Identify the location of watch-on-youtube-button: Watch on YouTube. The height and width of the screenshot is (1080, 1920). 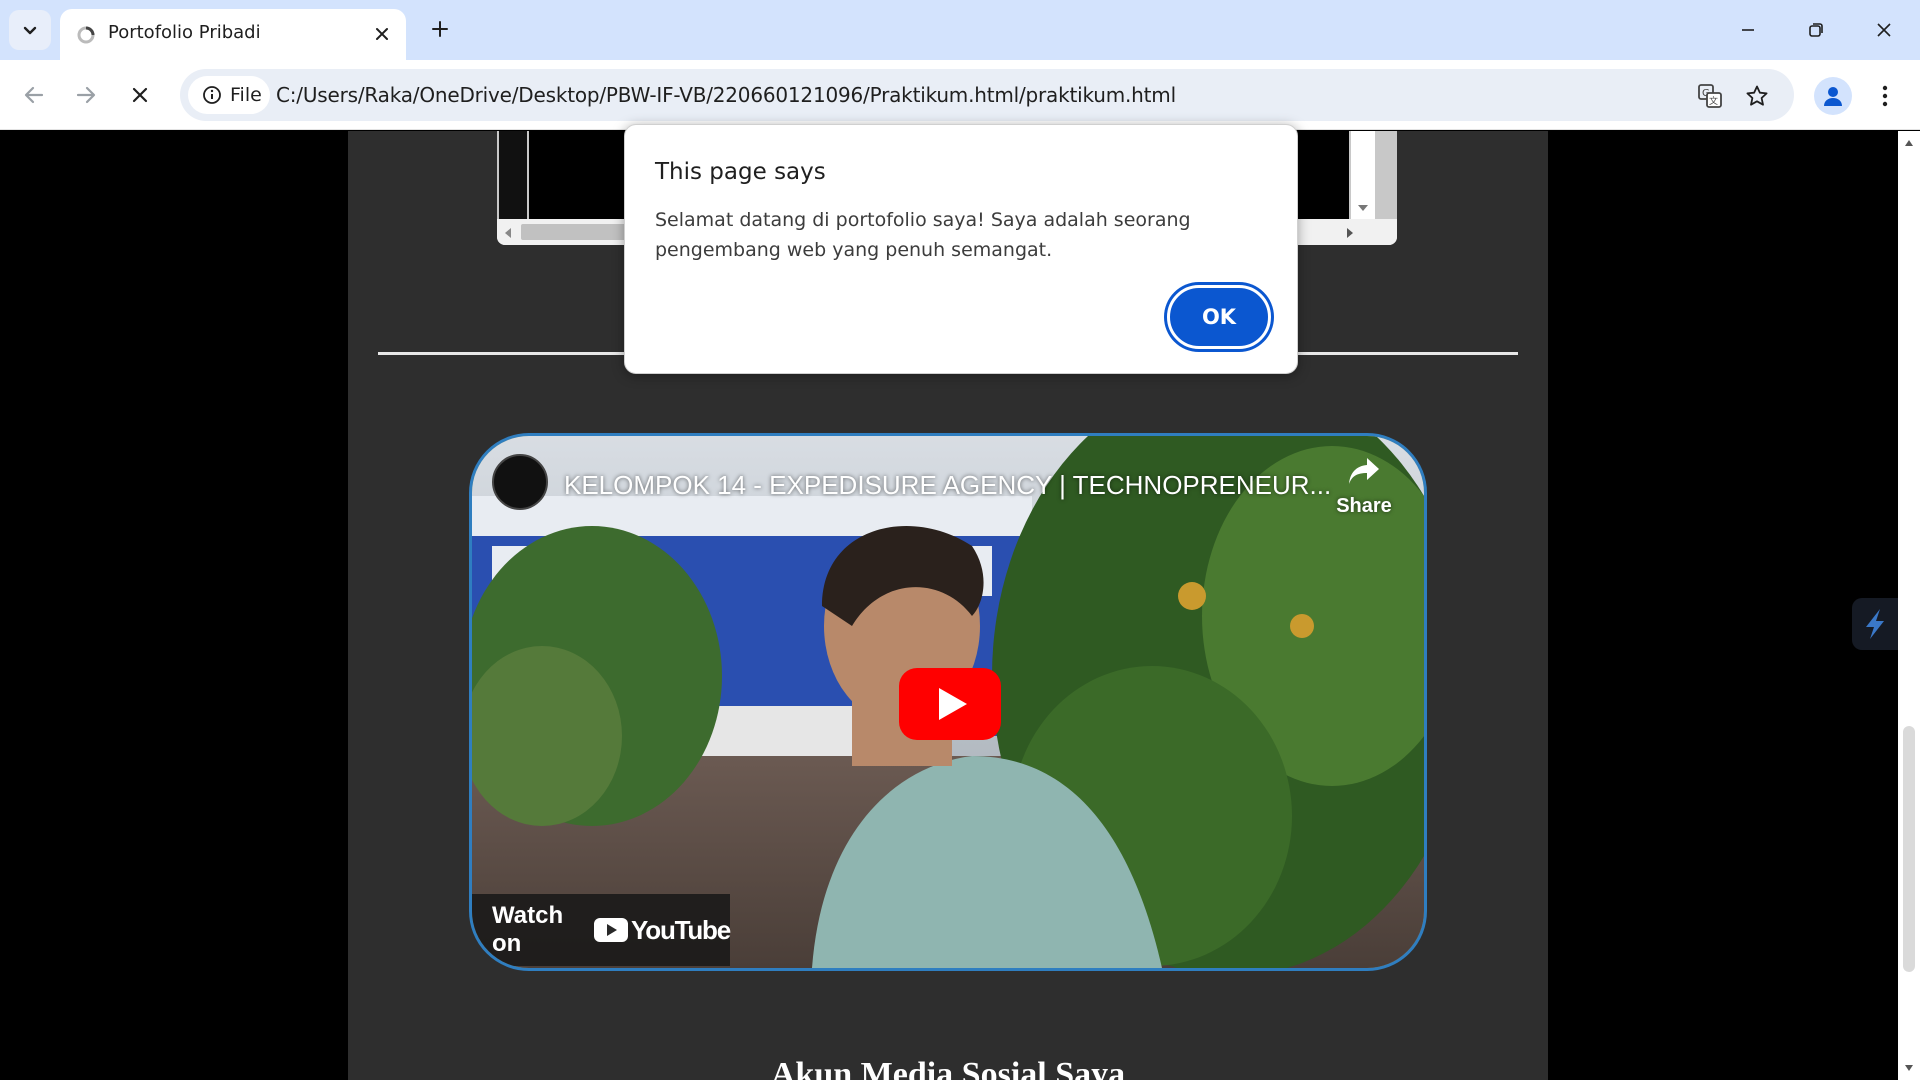
(601, 930).